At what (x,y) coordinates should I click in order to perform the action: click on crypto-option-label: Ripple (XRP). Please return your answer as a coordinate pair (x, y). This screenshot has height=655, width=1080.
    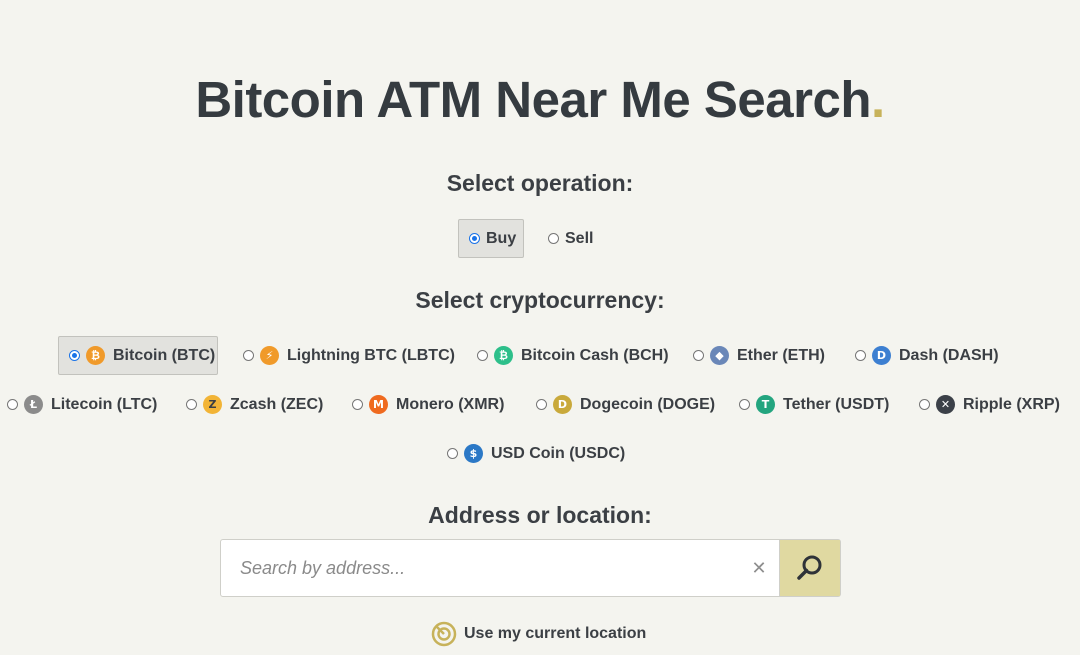
    Looking at the image, I should click on (1011, 404).